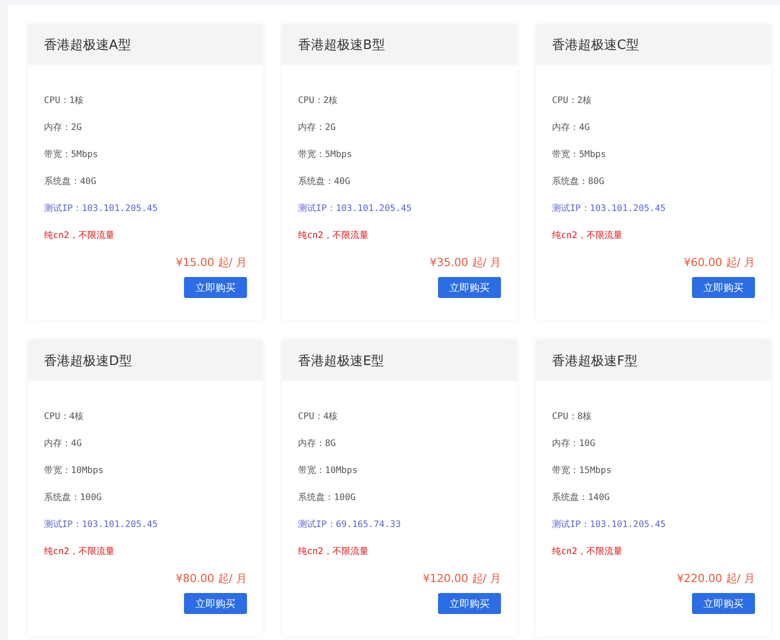 The image size is (780, 640). What do you see at coordinates (465, 263) in the screenshot?
I see `price-text: ¥35.00 起/ 月` at bounding box center [465, 263].